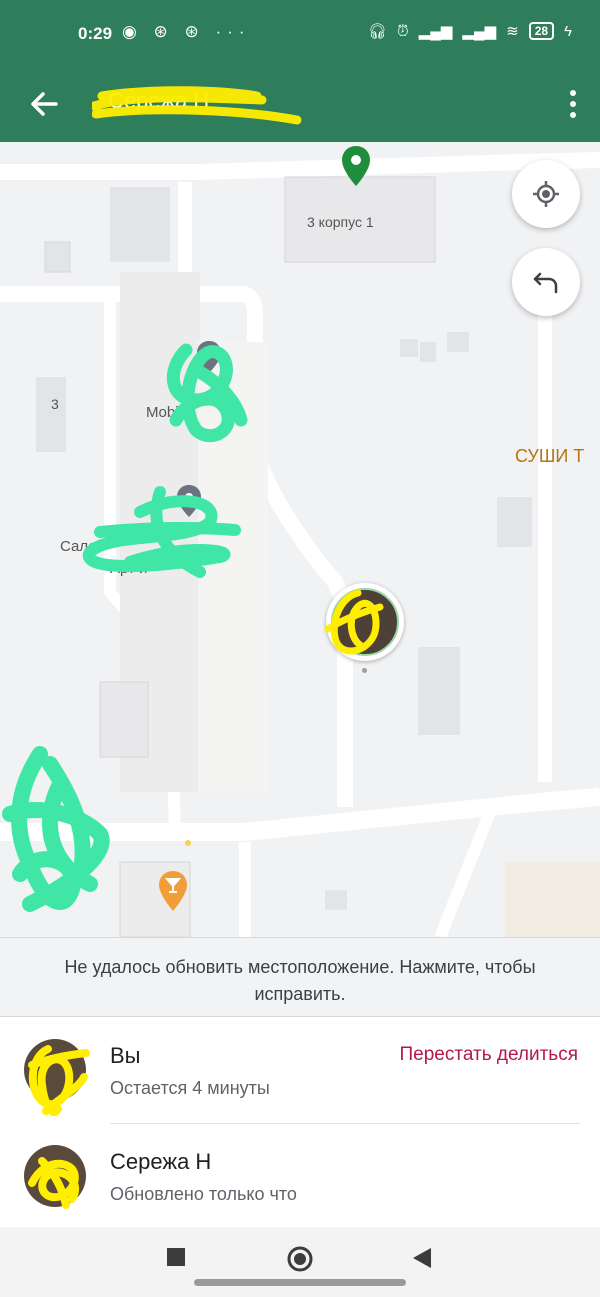  What do you see at coordinates (512, 31) in the screenshot?
I see `wifi-icon: ≋` at bounding box center [512, 31].